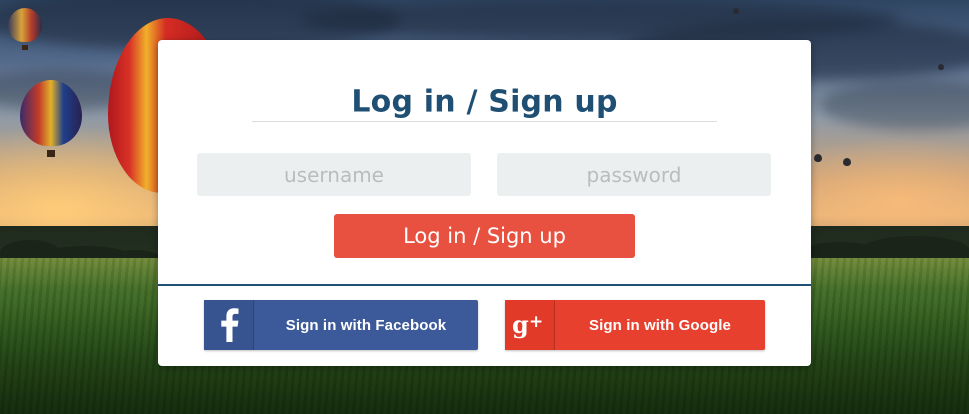  What do you see at coordinates (520, 324) in the screenshot?
I see `svg-text: g` at bounding box center [520, 324].